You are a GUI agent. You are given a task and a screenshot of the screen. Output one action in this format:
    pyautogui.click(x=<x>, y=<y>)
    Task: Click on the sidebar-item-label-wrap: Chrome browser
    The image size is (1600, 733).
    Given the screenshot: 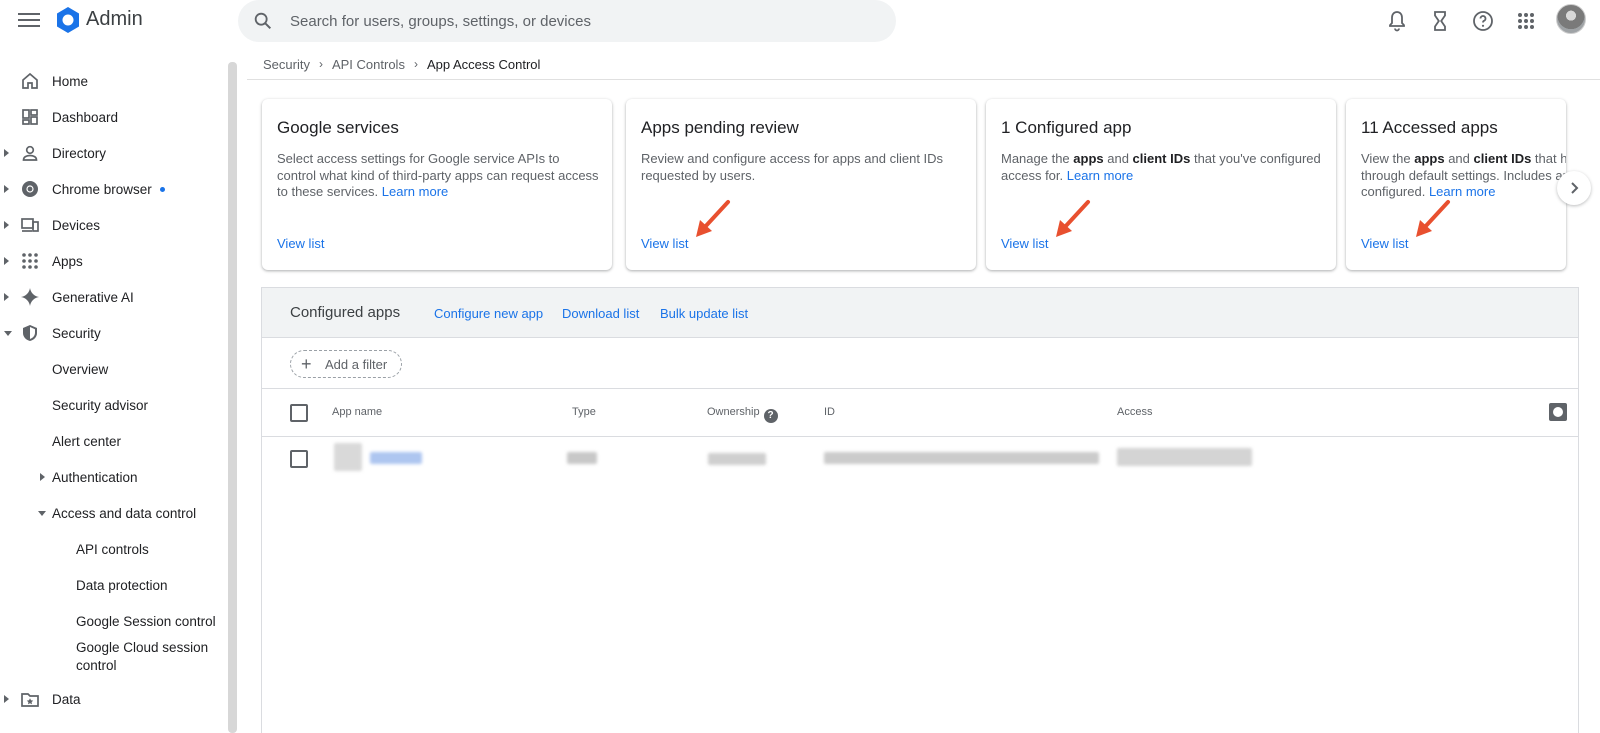 What is the action you would take?
    pyautogui.click(x=108, y=189)
    